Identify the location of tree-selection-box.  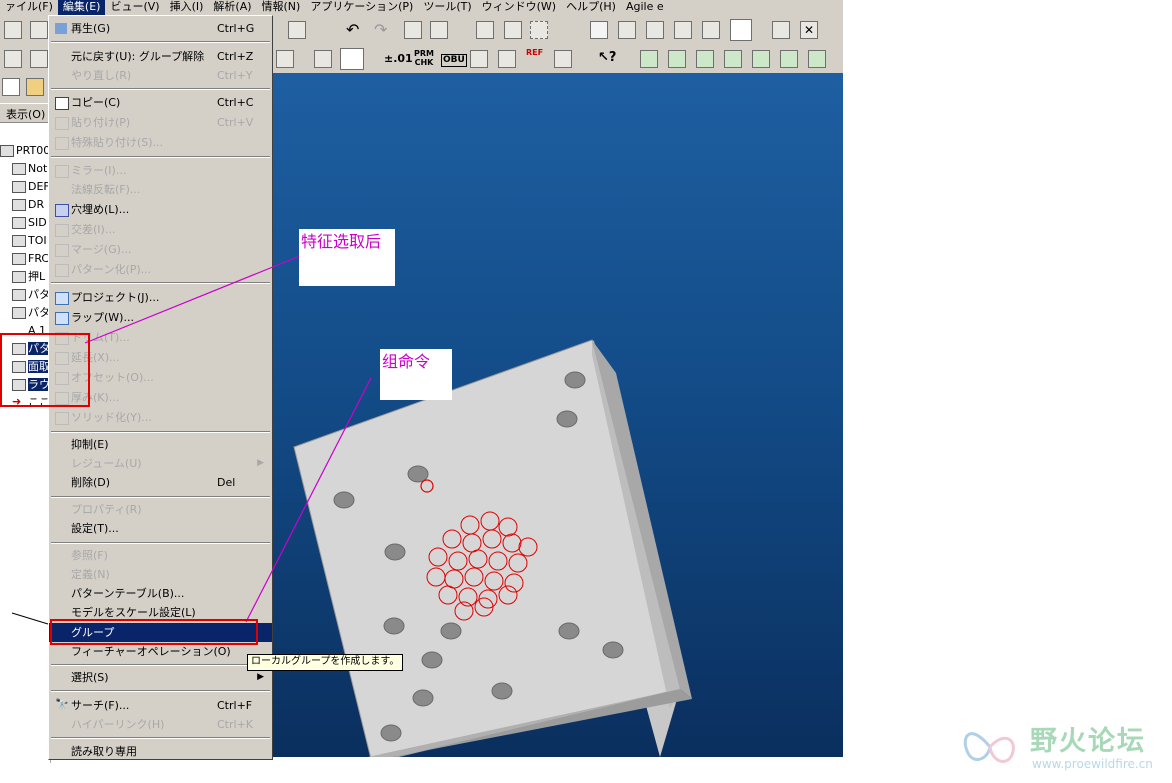
(45, 370).